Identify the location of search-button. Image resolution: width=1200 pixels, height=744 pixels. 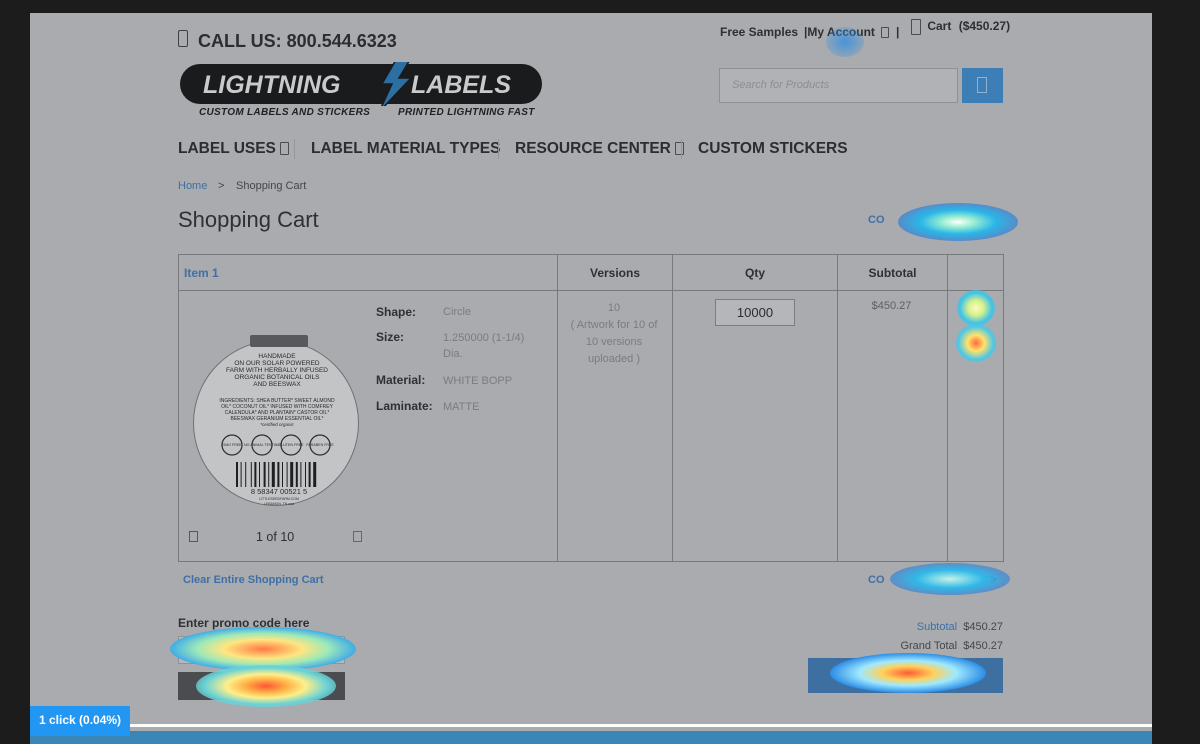
(982, 85).